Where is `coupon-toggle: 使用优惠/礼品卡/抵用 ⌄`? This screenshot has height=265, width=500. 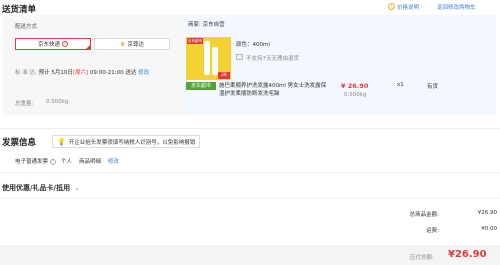
coupon-toggle: 使用优惠/礼品卡/抵用 ⌄ is located at coordinates (41, 188).